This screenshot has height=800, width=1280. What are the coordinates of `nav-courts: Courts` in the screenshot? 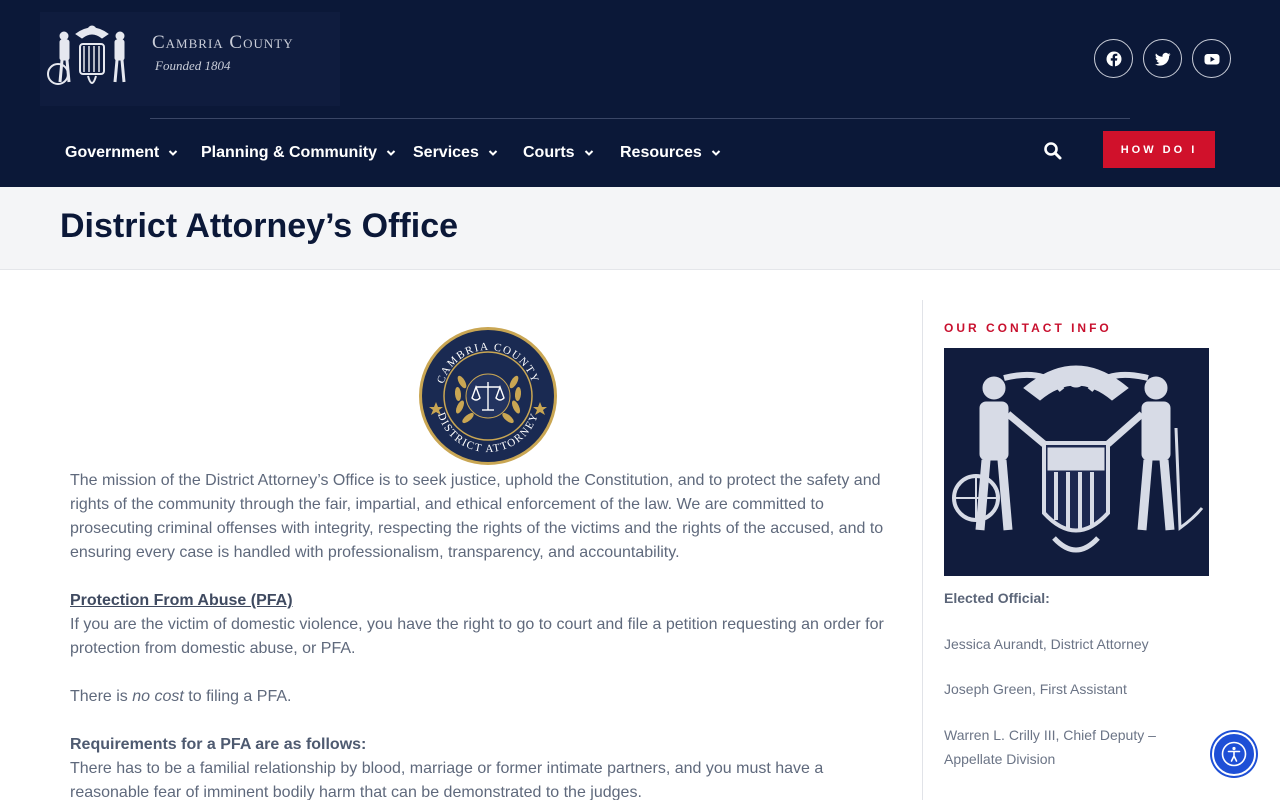 It's located at (558, 153).